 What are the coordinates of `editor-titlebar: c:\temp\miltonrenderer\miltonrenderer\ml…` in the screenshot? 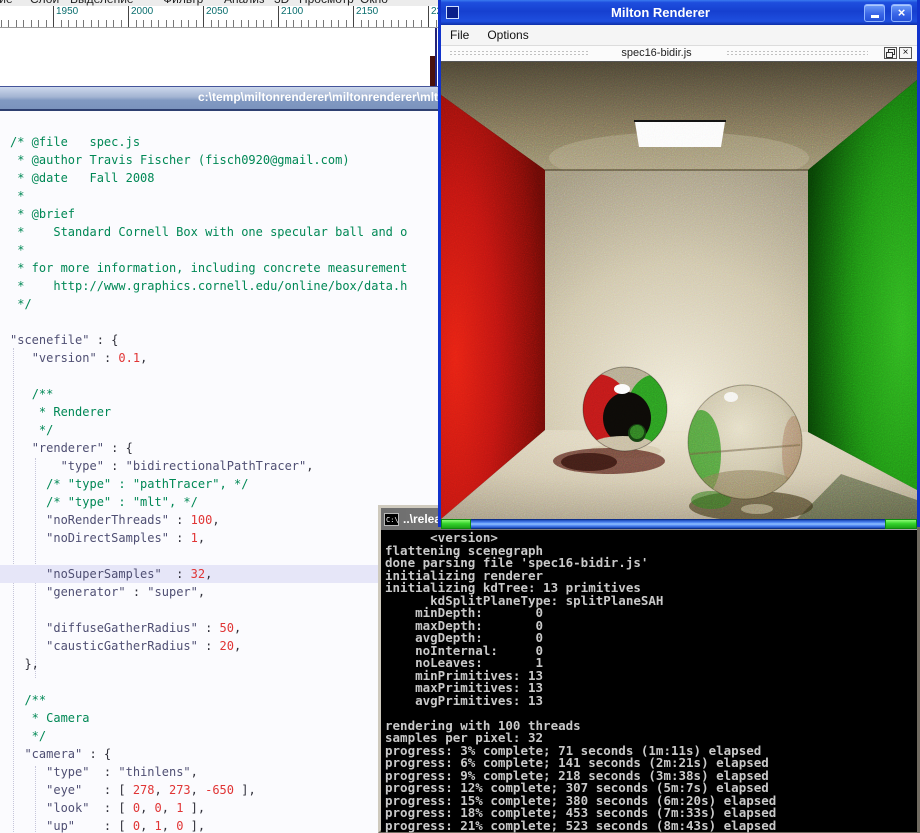 It's located at (219, 98).